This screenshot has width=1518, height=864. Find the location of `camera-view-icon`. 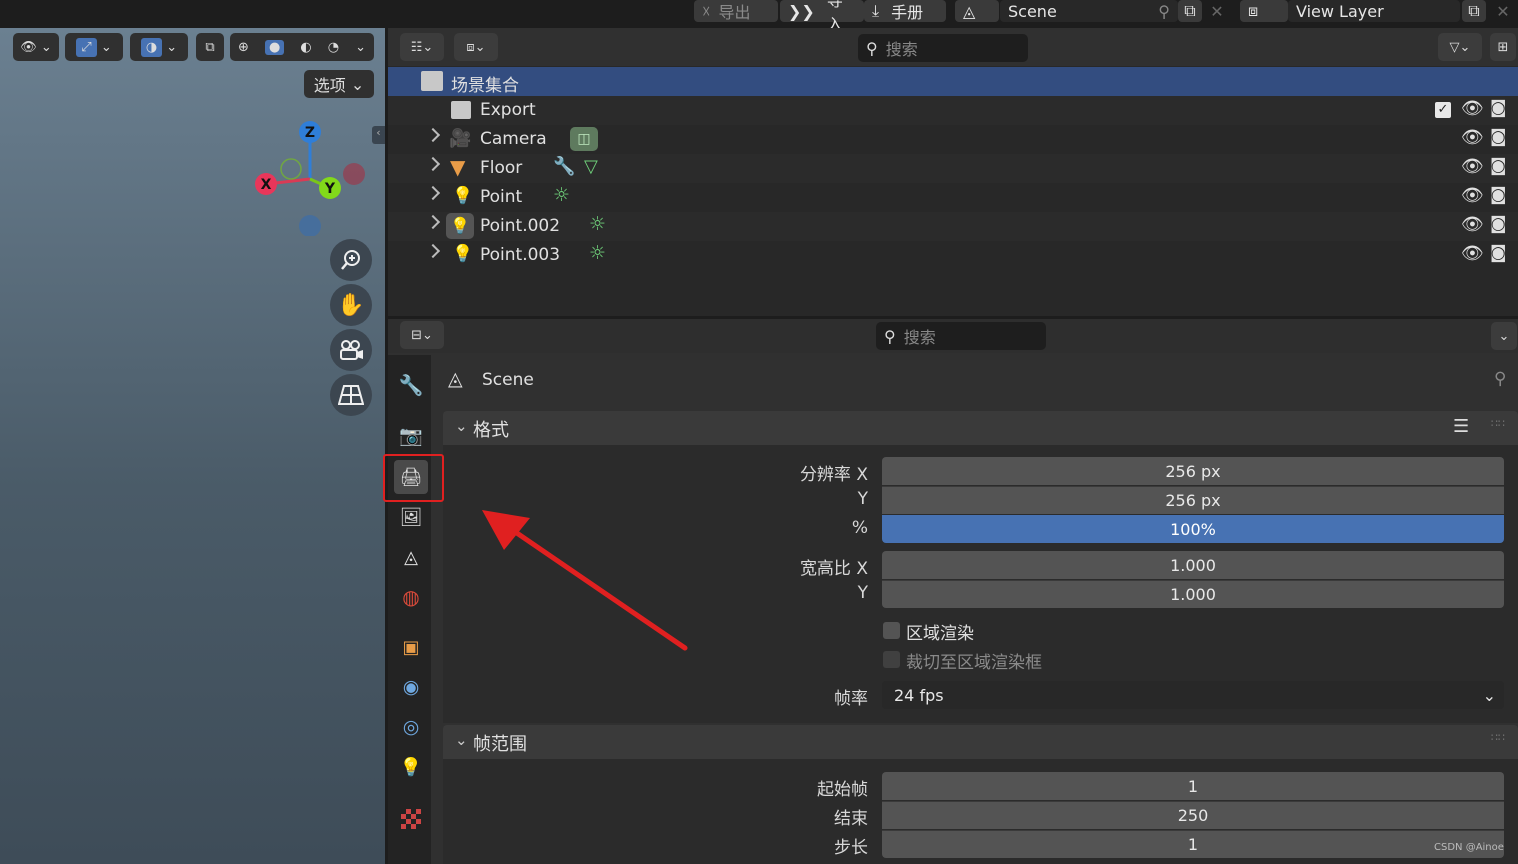

camera-view-icon is located at coordinates (351, 350).